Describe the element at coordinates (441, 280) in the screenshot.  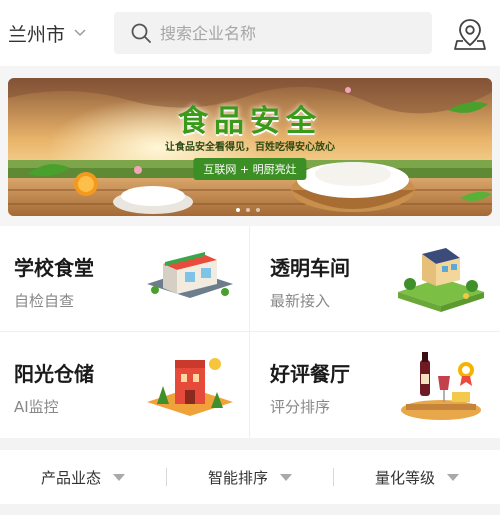
I see `transparent-workshop-icon` at that location.